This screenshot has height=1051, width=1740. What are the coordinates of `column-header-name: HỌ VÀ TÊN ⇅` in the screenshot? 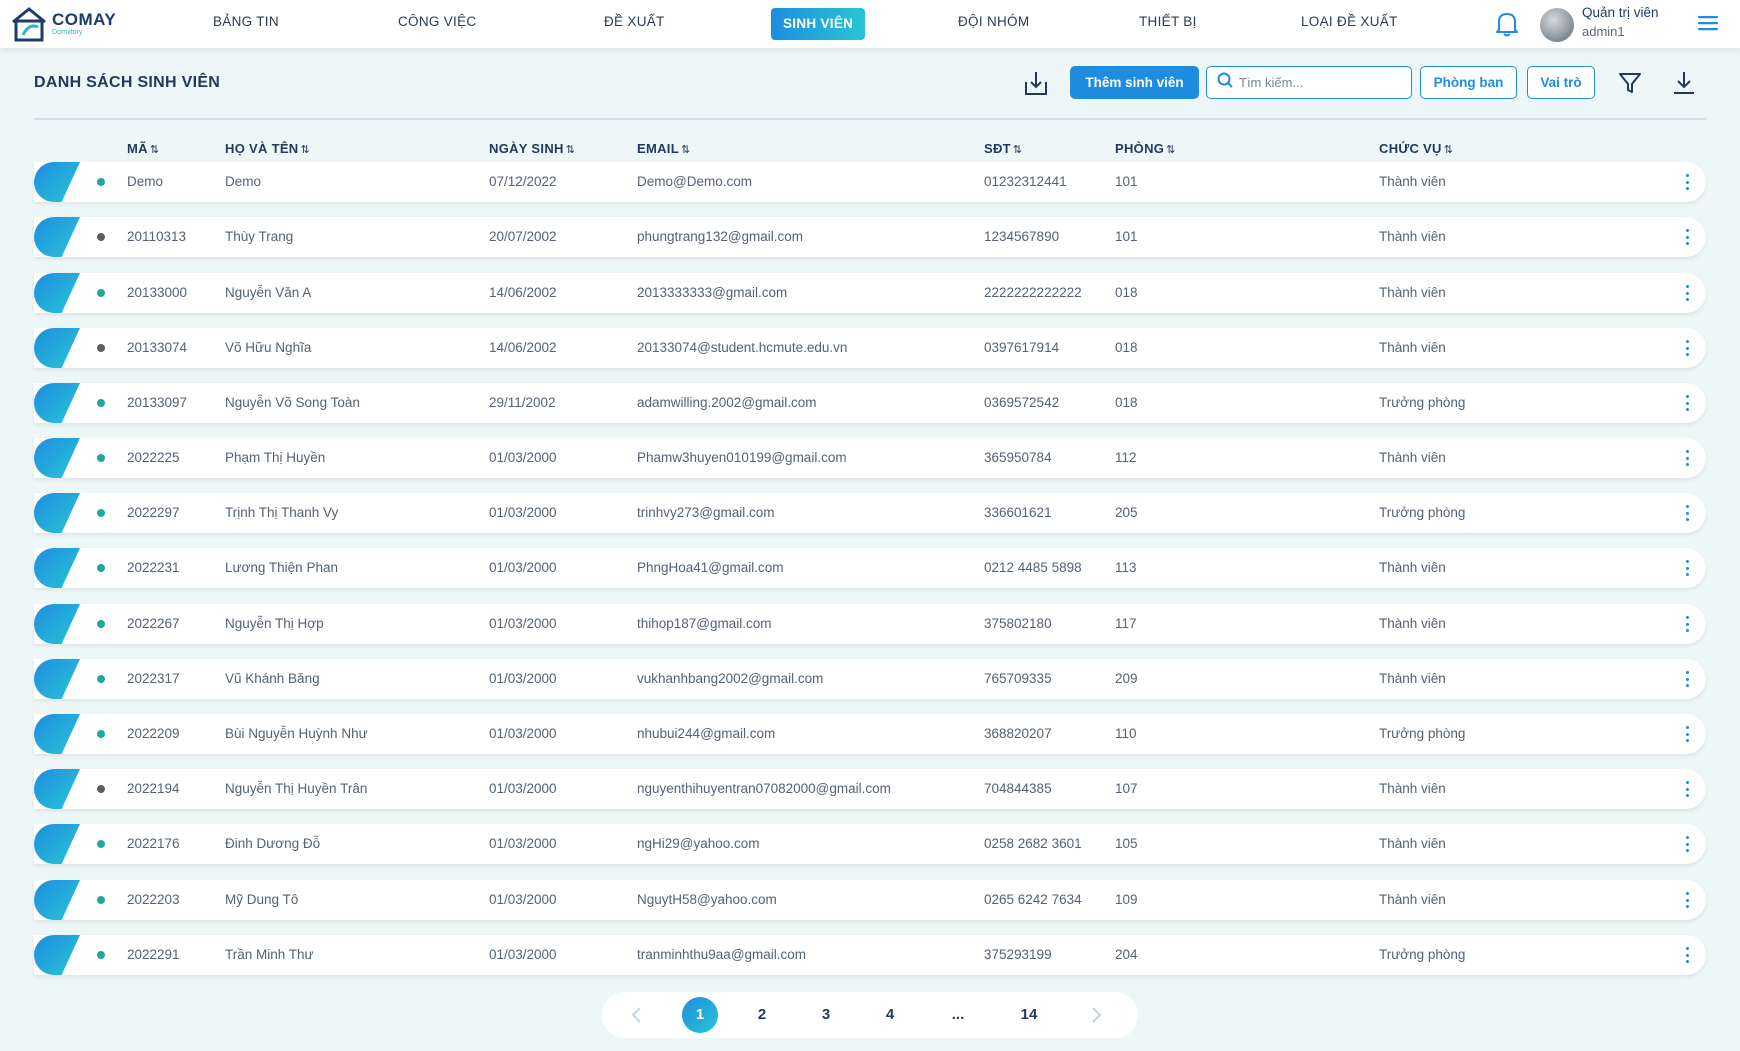 It's located at (267, 148).